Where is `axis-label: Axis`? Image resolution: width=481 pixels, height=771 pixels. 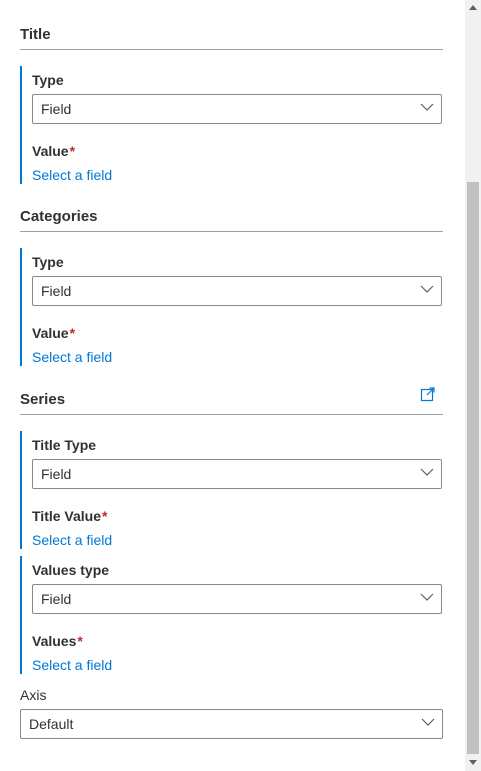
axis-label: Axis is located at coordinates (33, 695).